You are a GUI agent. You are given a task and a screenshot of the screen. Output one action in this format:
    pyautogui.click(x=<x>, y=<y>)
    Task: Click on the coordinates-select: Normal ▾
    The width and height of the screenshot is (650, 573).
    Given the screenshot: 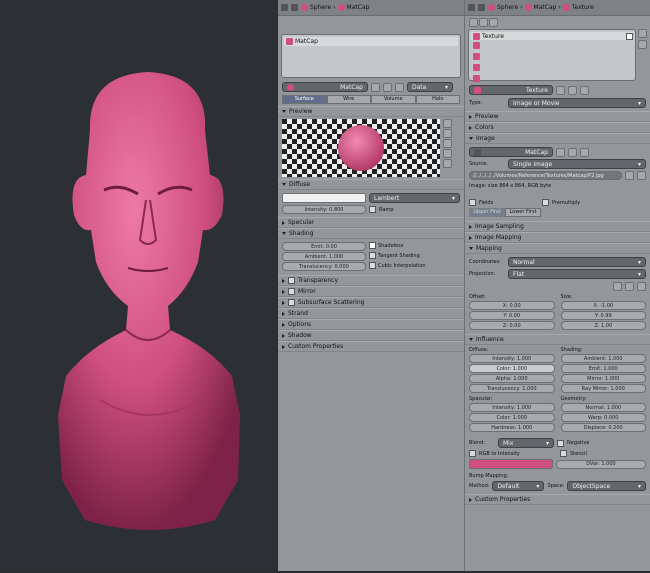 What is the action you would take?
    pyautogui.click(x=577, y=262)
    